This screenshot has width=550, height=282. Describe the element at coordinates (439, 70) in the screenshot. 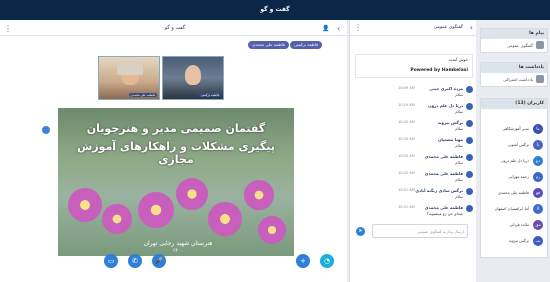

I see `powered-by-text: Powered by Hamkelasi` at that location.